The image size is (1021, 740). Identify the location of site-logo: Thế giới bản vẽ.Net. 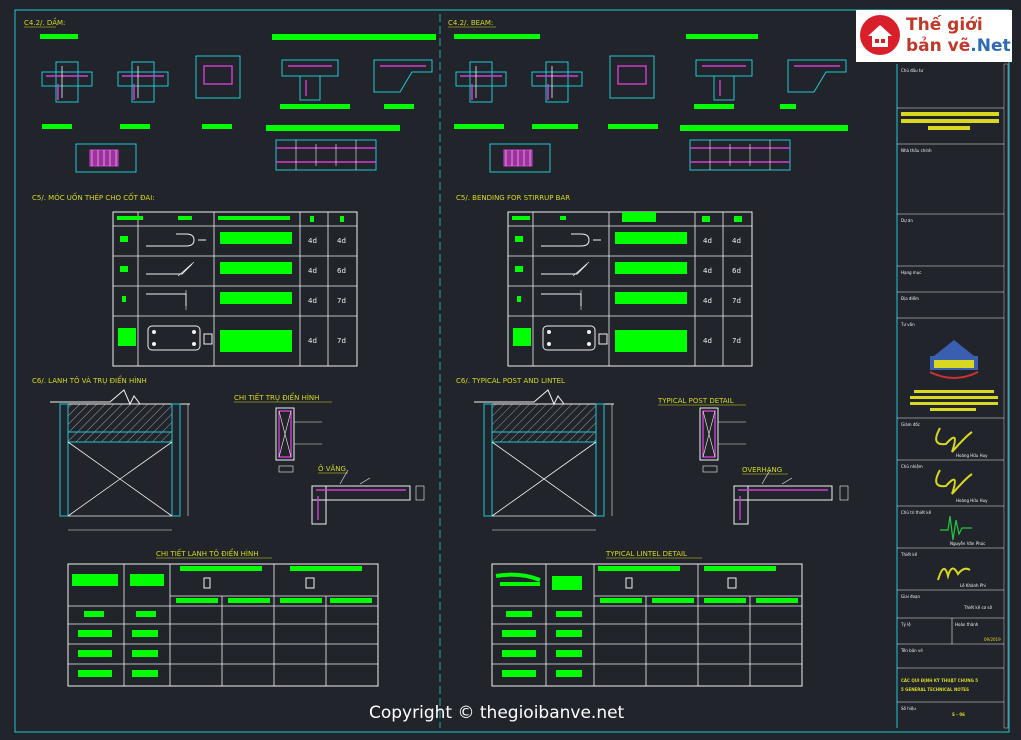
(934, 36).